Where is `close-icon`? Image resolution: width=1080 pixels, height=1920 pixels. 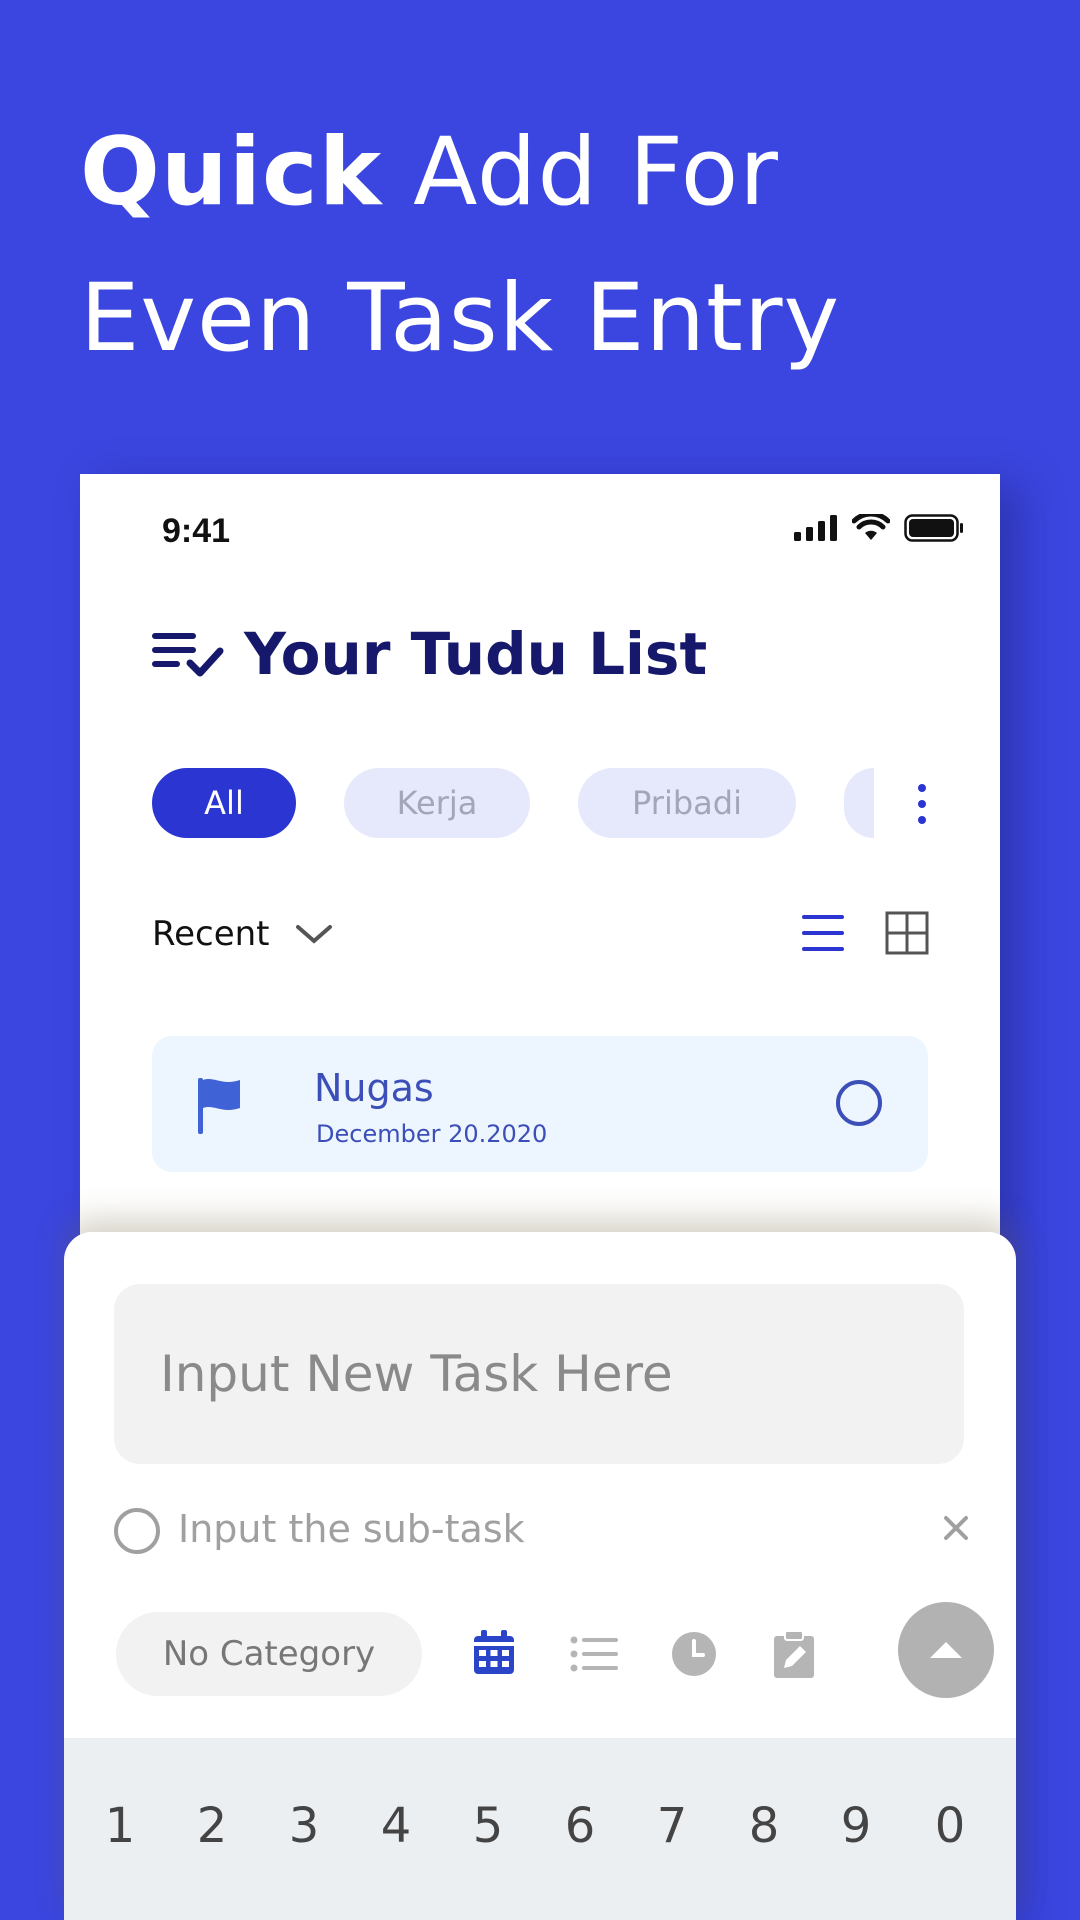
close-icon is located at coordinates (956, 1528).